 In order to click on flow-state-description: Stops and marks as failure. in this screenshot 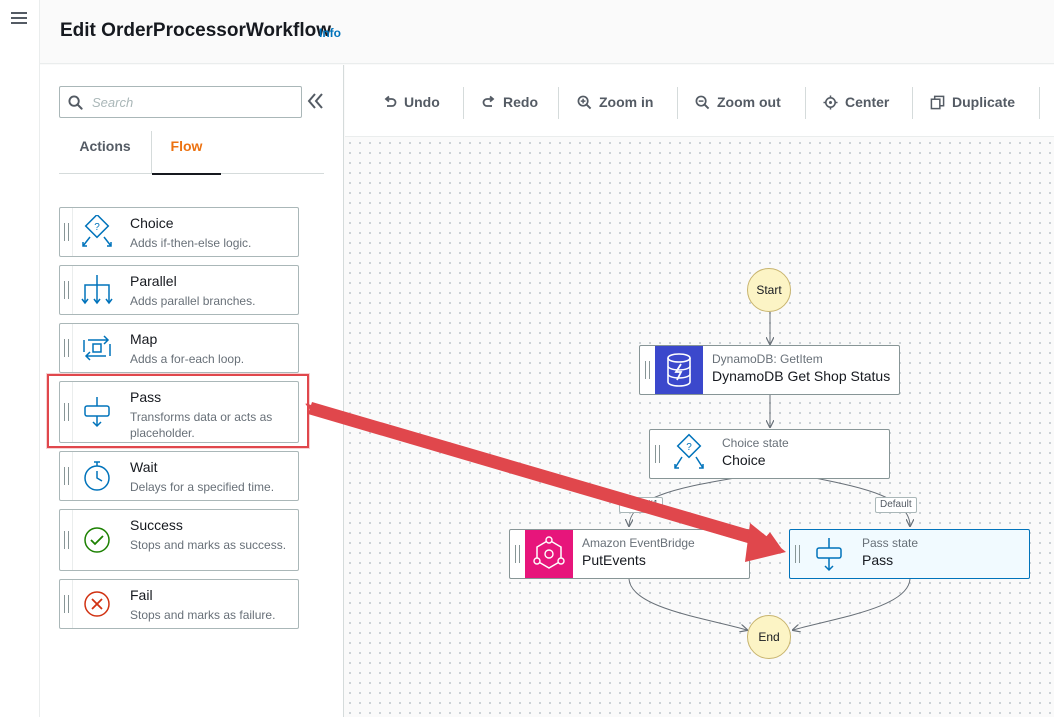, I will do `click(203, 615)`.